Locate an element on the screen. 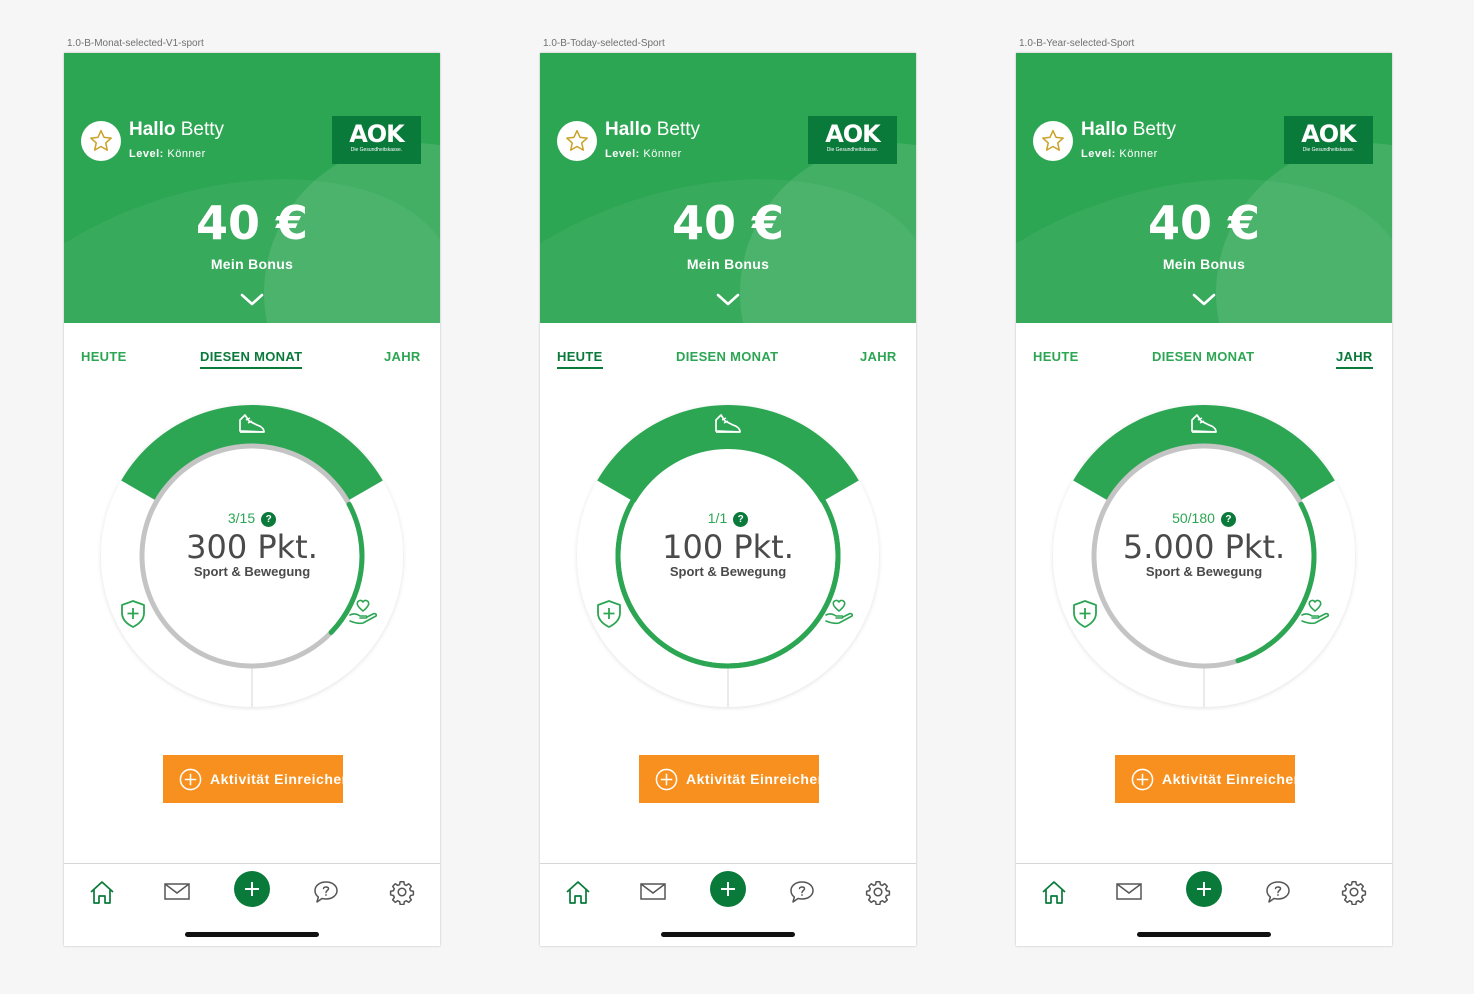 This screenshot has height=994, width=1474. ring-fraction: 50/180? is located at coordinates (1204, 518).